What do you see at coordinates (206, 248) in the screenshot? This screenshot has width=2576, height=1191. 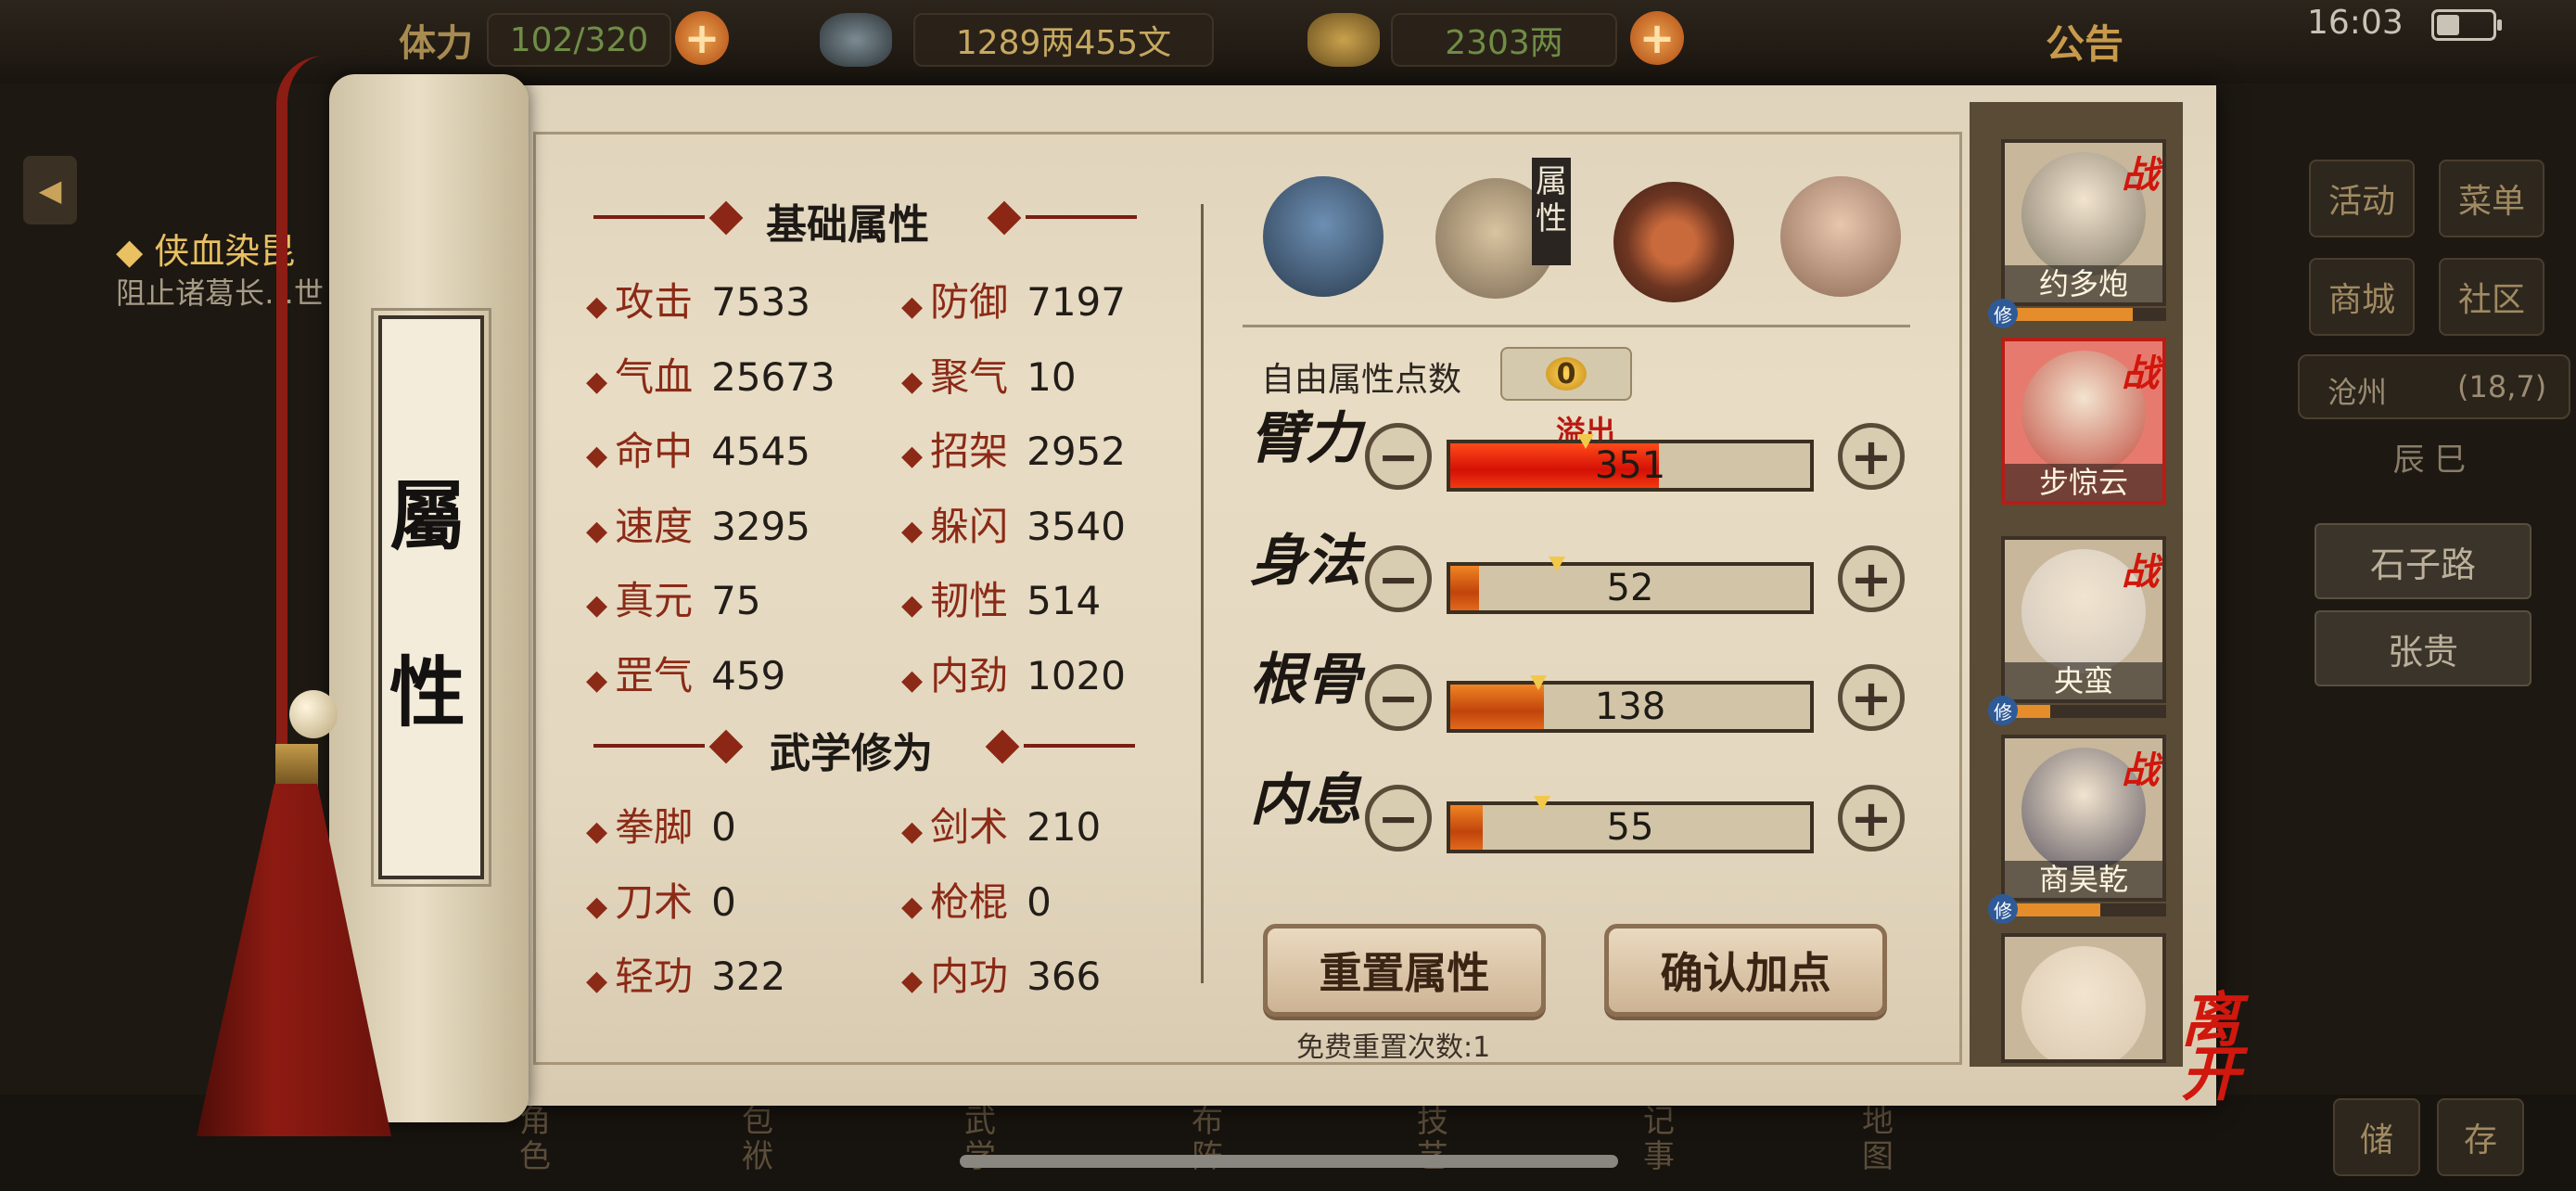 I see `quest-title: ◆ 侠血染昆` at bounding box center [206, 248].